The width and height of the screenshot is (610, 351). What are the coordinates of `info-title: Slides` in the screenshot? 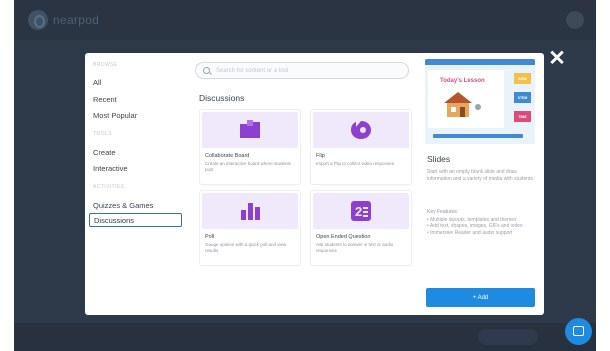 It's located at (439, 159).